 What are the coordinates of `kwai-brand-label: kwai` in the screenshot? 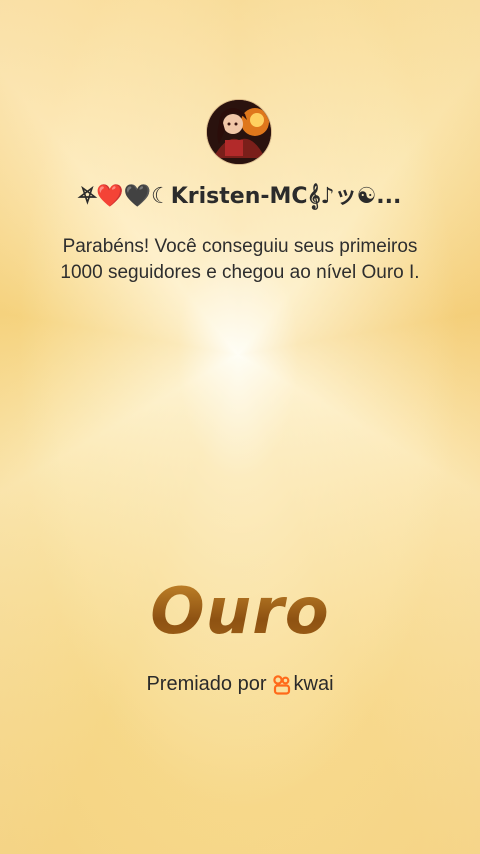 It's located at (313, 684).